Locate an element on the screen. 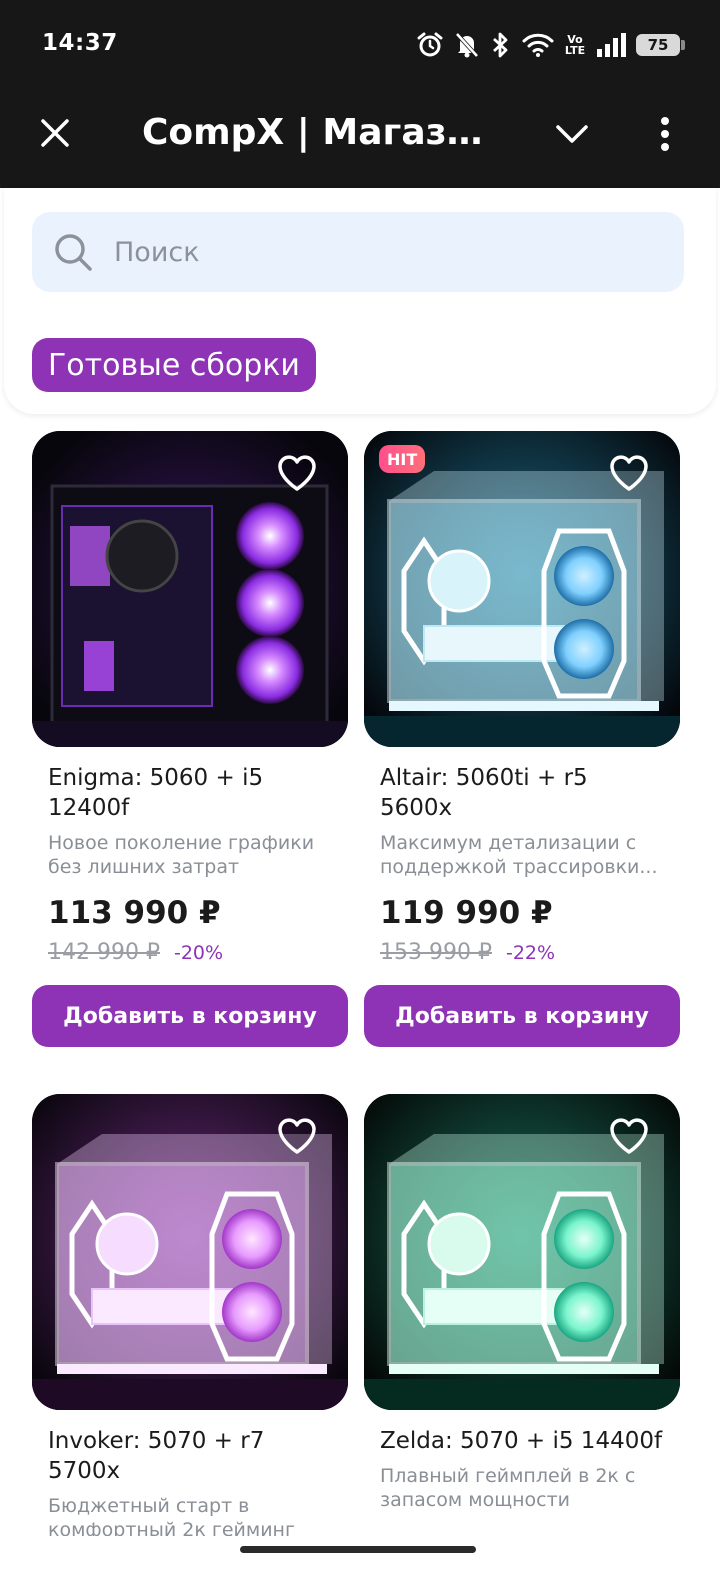 The image size is (720, 1585). status-icons: Vo LTE 75 is located at coordinates (550, 45).